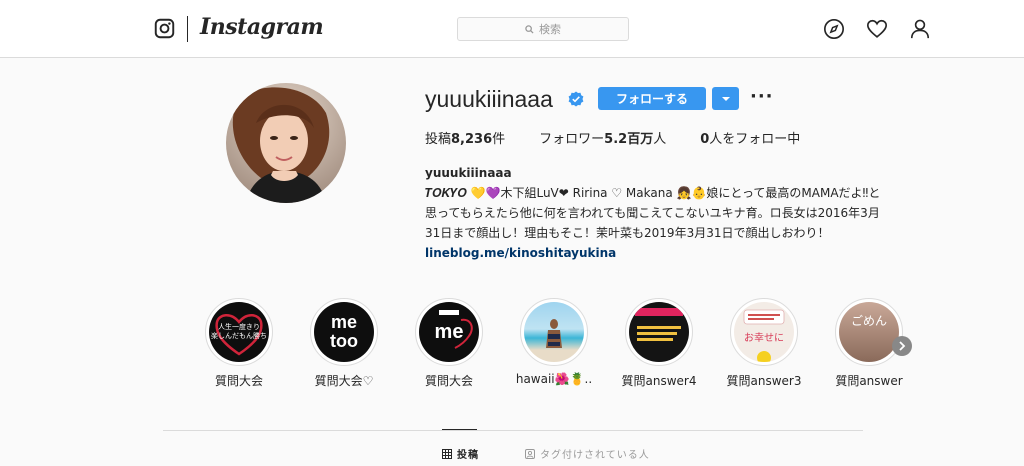 The image size is (1024, 466). I want to click on highlight-item: me 質問大会, so click(449, 343).